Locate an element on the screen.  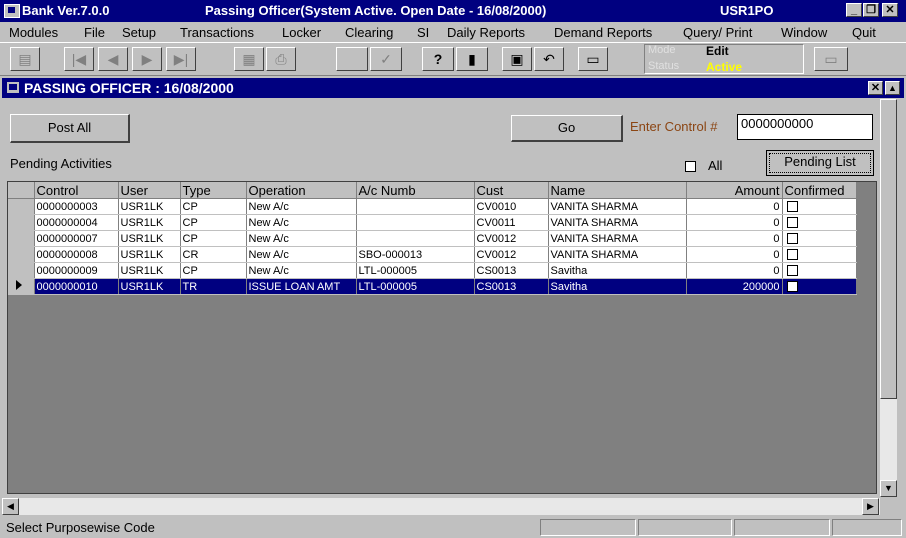
cell-cust: CV0012 is located at coordinates (511, 238).